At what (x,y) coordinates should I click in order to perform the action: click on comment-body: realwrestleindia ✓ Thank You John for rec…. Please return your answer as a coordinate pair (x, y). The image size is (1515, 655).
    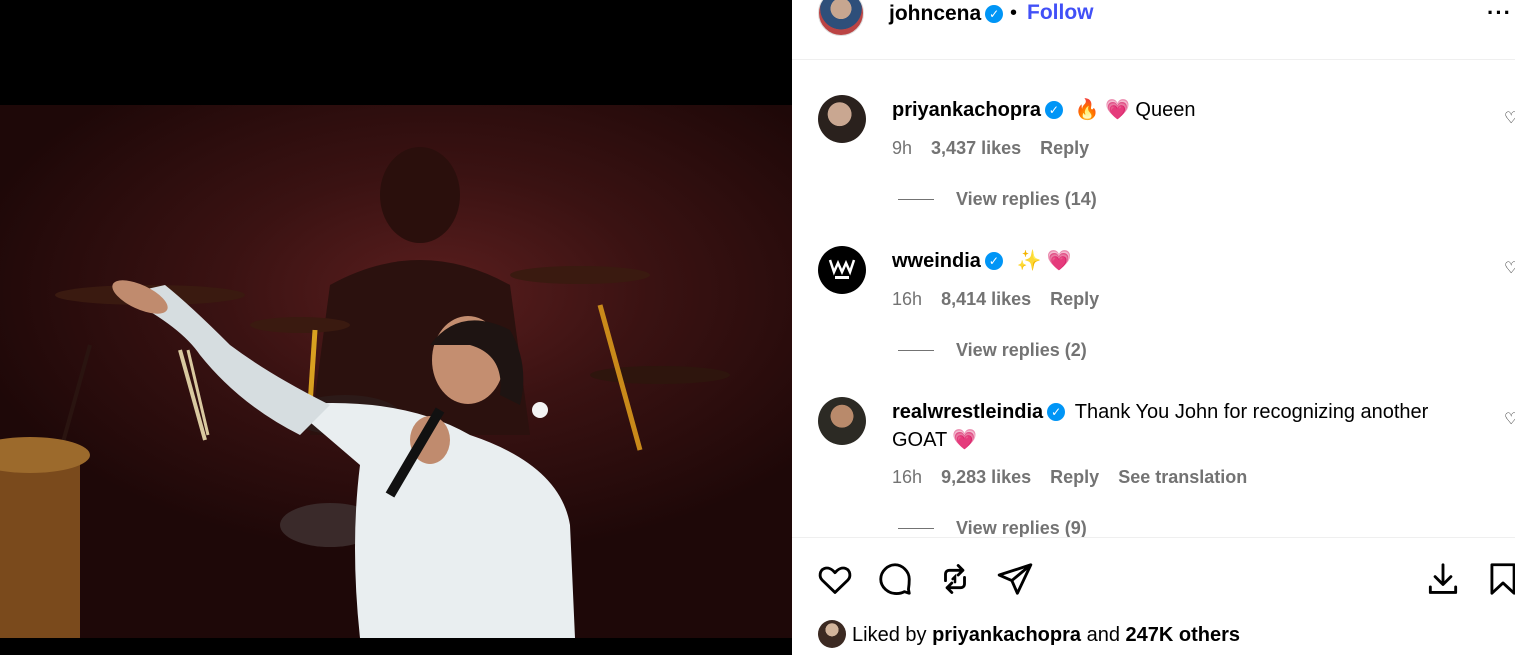
    Looking at the image, I should click on (1177, 426).